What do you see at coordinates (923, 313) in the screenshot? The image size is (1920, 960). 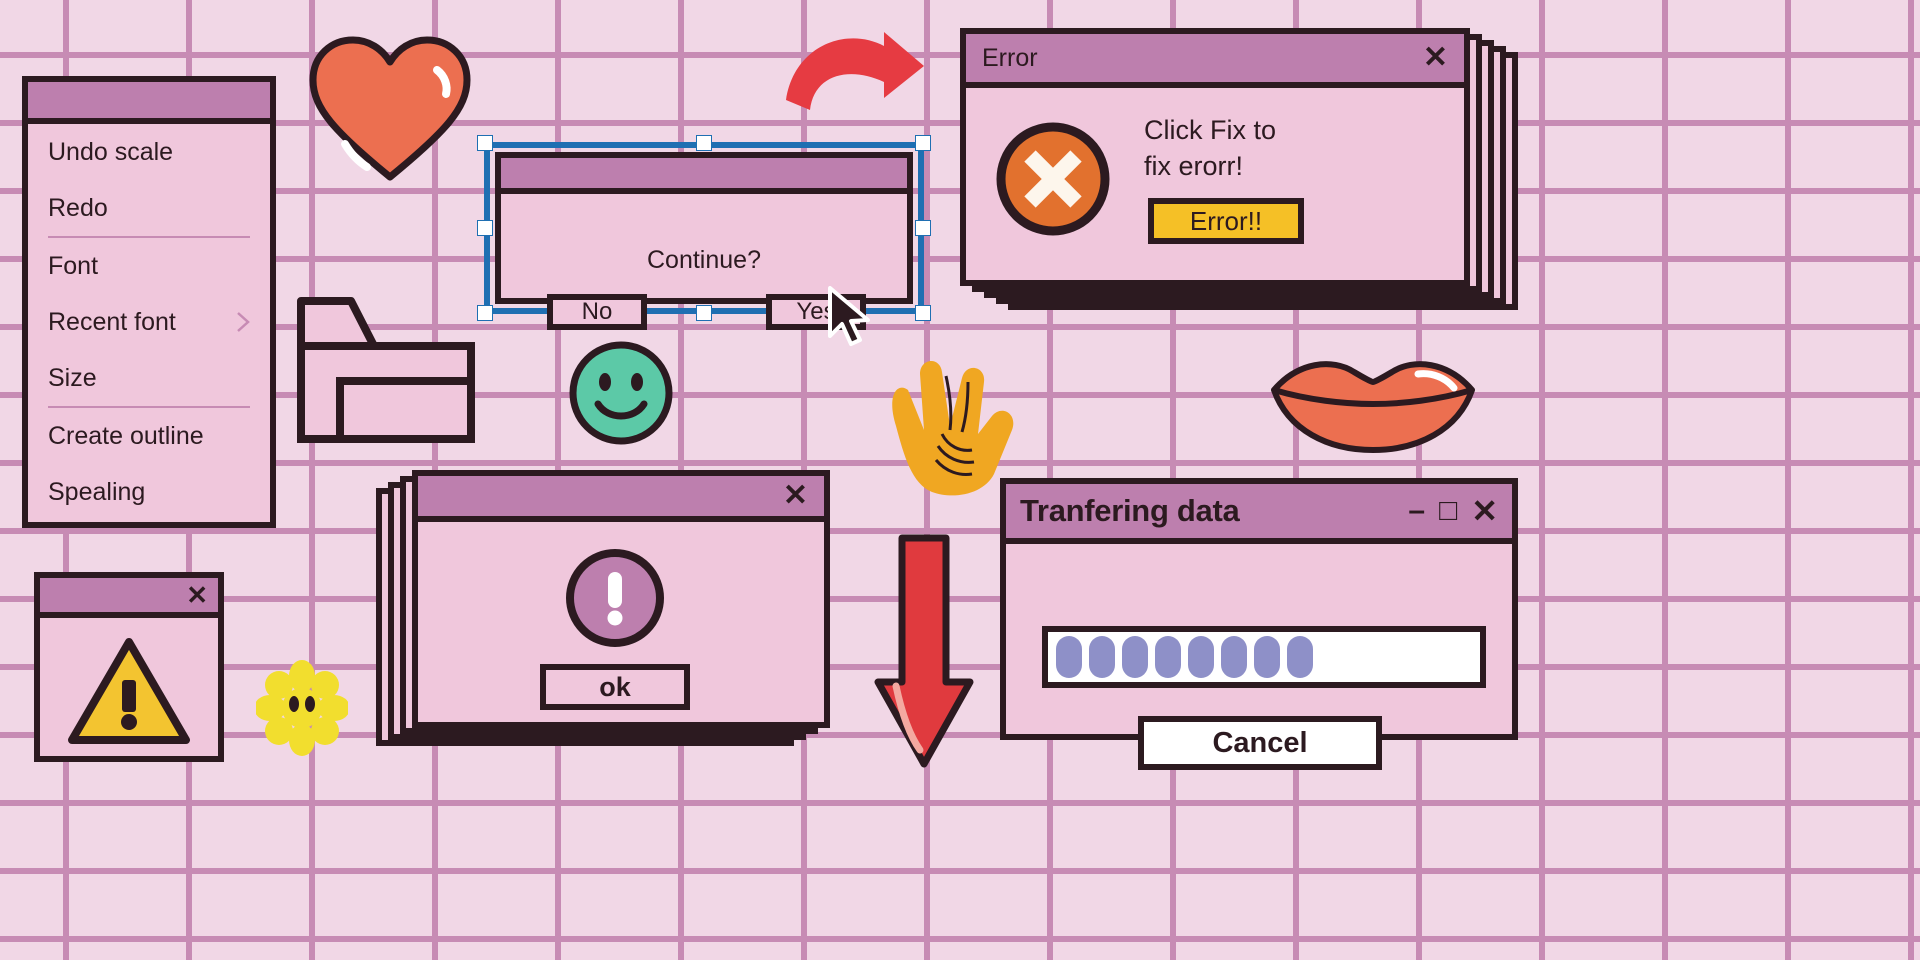 I see `resize-handle-se` at bounding box center [923, 313].